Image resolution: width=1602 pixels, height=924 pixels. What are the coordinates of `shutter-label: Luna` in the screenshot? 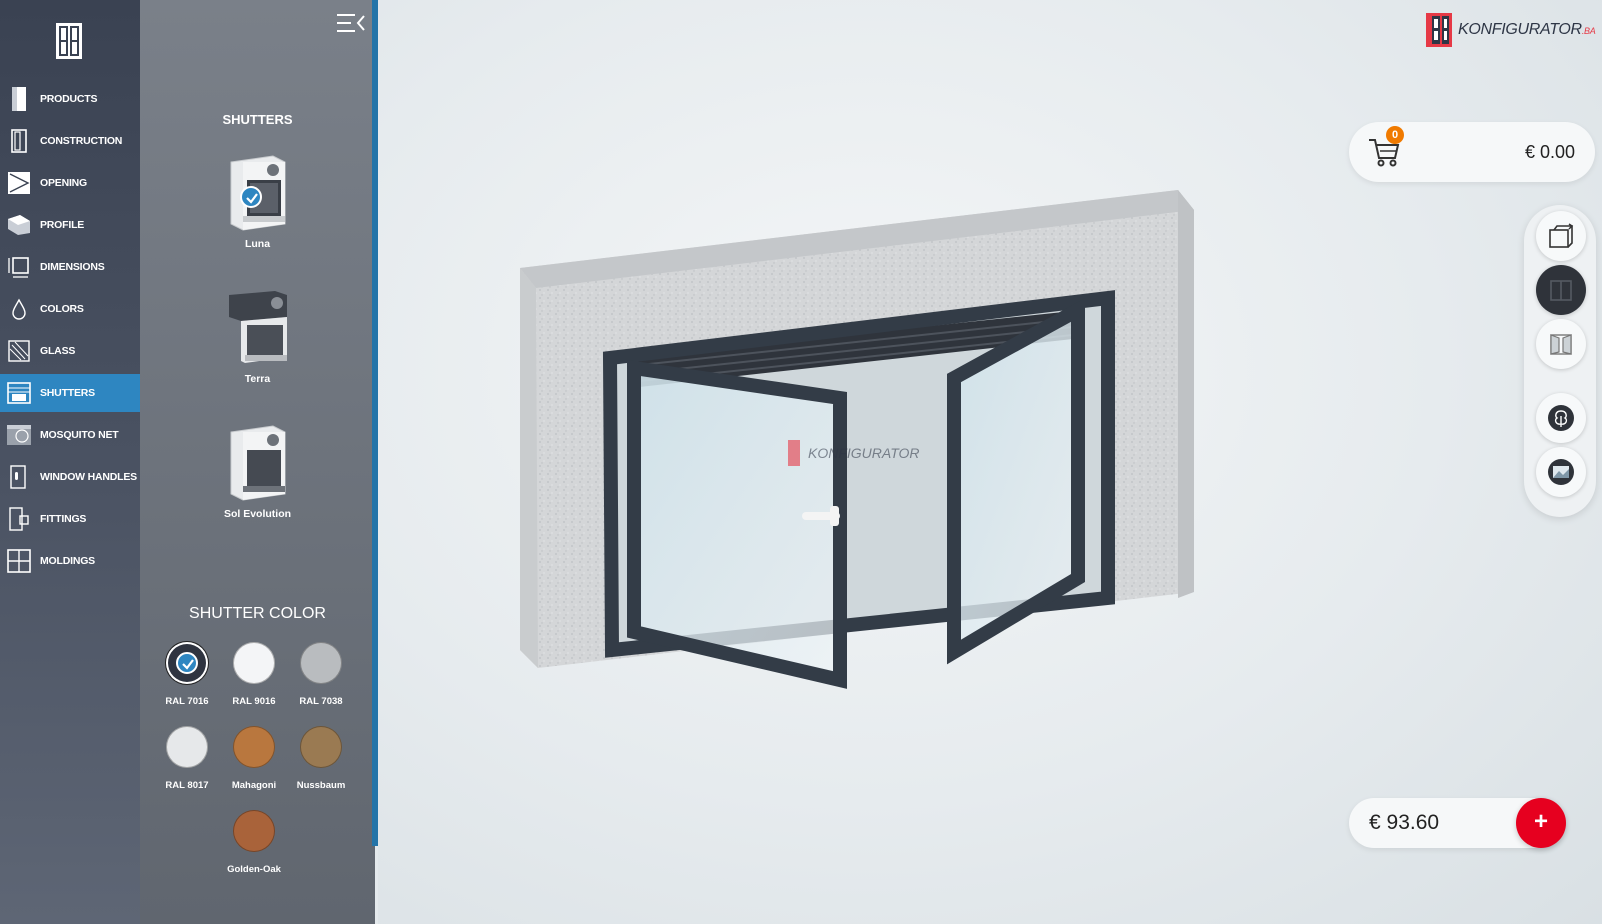 It's located at (257, 244).